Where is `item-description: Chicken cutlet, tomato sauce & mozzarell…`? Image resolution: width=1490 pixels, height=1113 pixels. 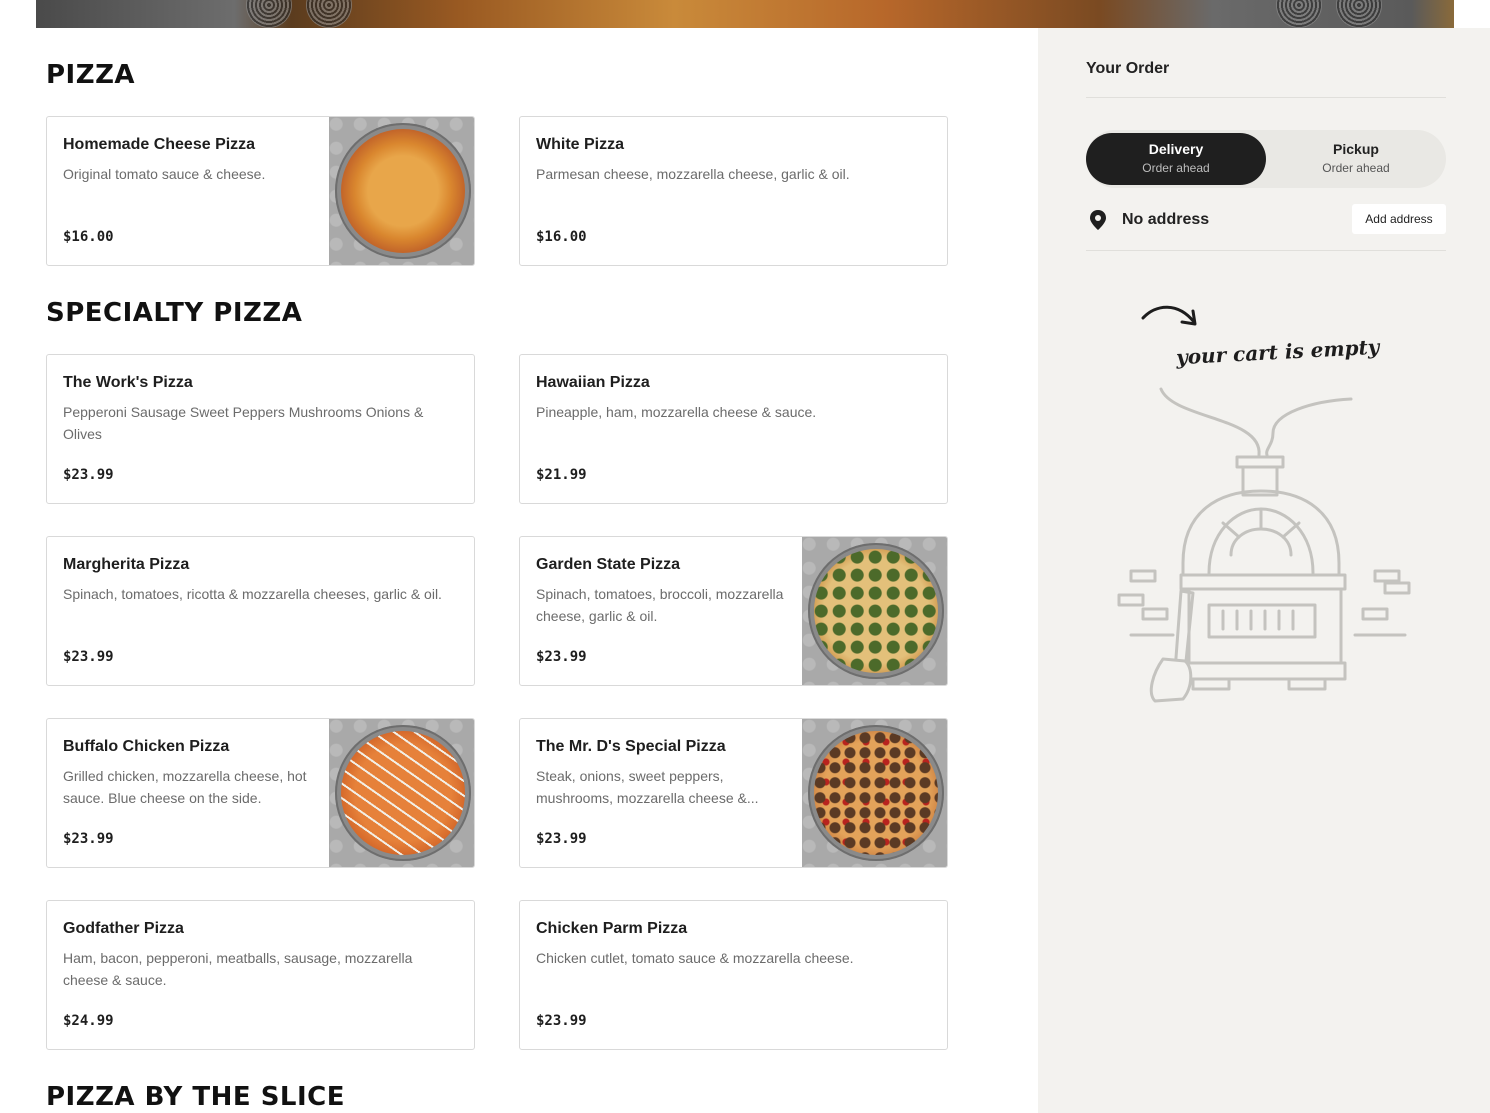
item-description: Chicken cutlet, tomato sauce & mozzarell… is located at coordinates (695, 958).